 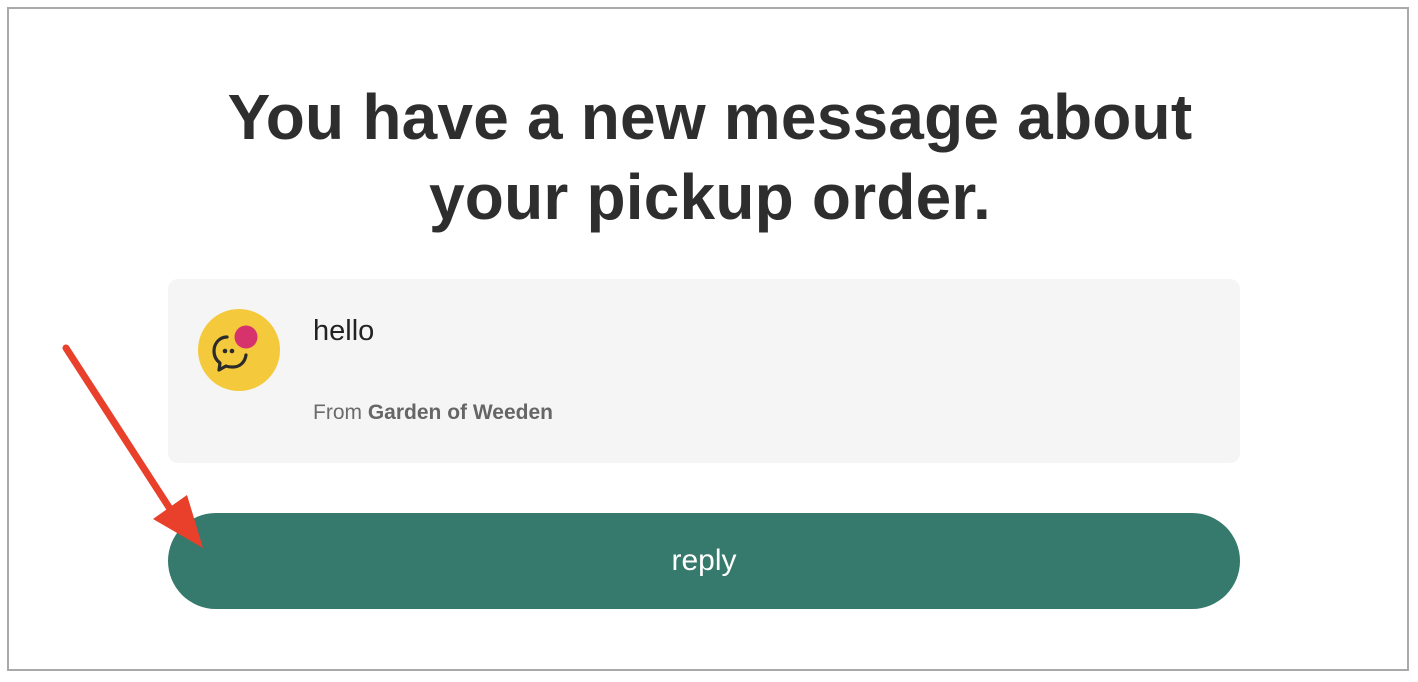 I want to click on reply-button: reply, so click(x=704, y=561).